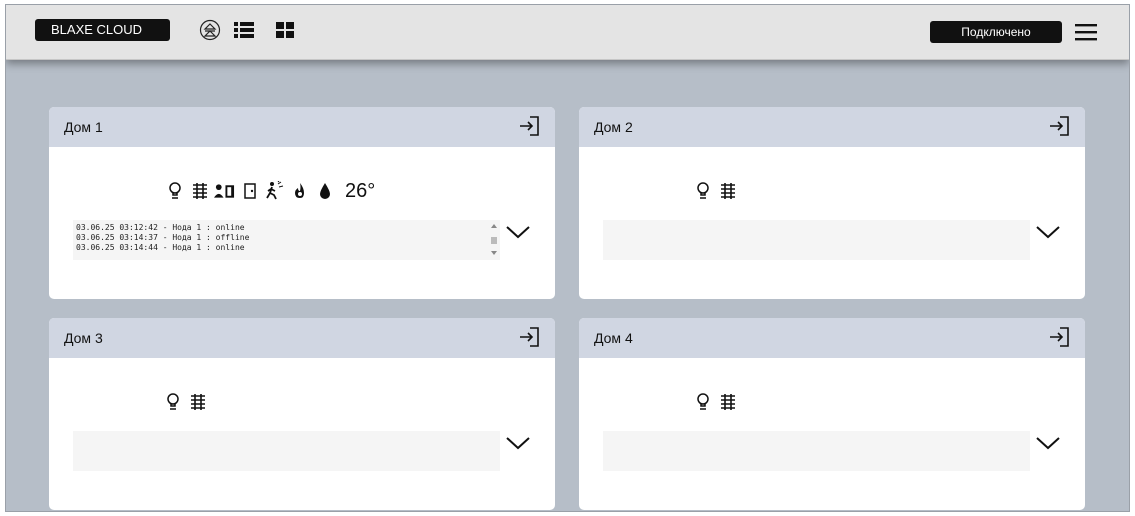 The width and height of the screenshot is (1135, 516). I want to click on list-view-icon, so click(244, 30).